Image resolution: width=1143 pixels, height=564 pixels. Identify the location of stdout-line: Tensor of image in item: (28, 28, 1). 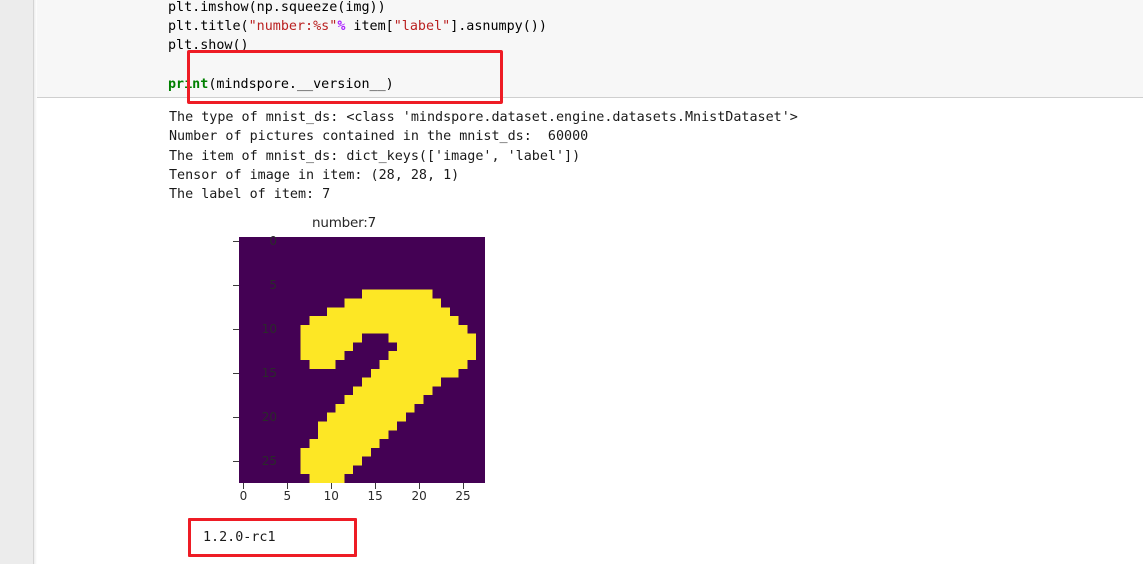
(314, 175).